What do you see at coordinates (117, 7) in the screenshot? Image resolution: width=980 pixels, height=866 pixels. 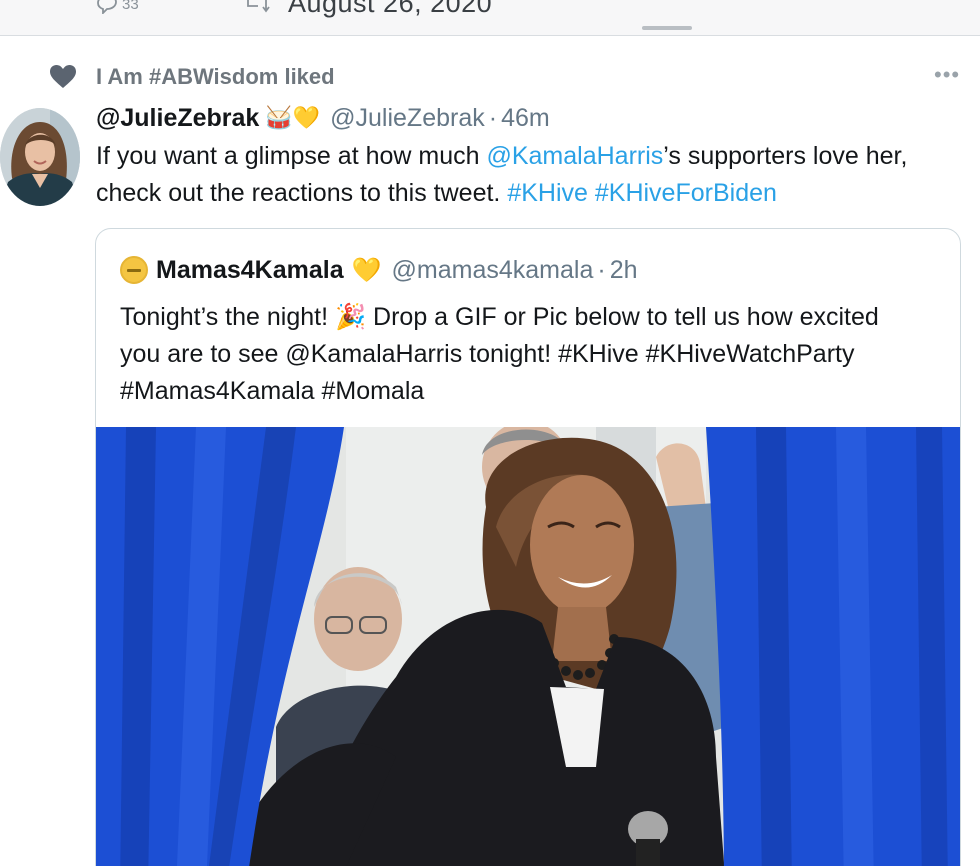 I see `reply-button: 33` at bounding box center [117, 7].